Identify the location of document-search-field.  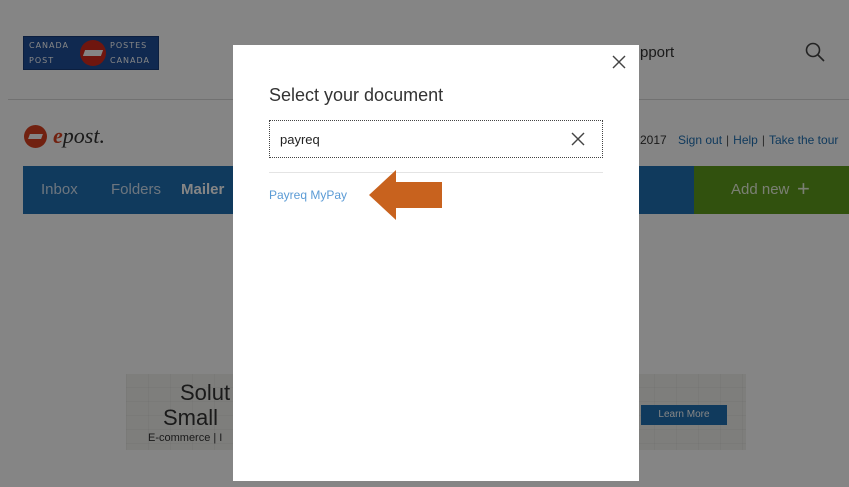
(436, 139).